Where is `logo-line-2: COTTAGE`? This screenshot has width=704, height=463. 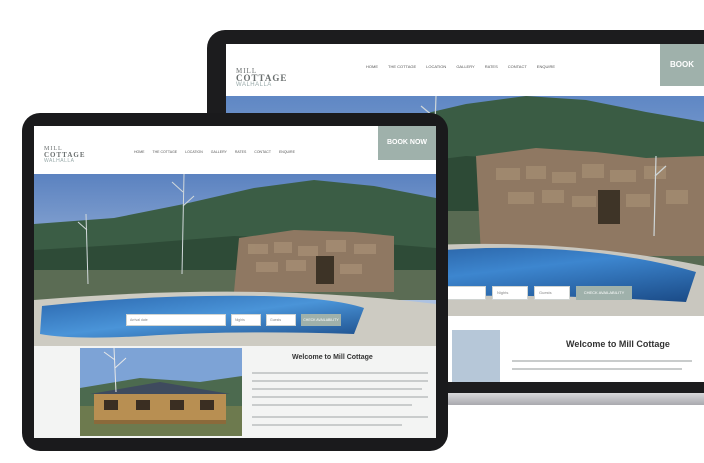 logo-line-2: COTTAGE is located at coordinates (262, 78).